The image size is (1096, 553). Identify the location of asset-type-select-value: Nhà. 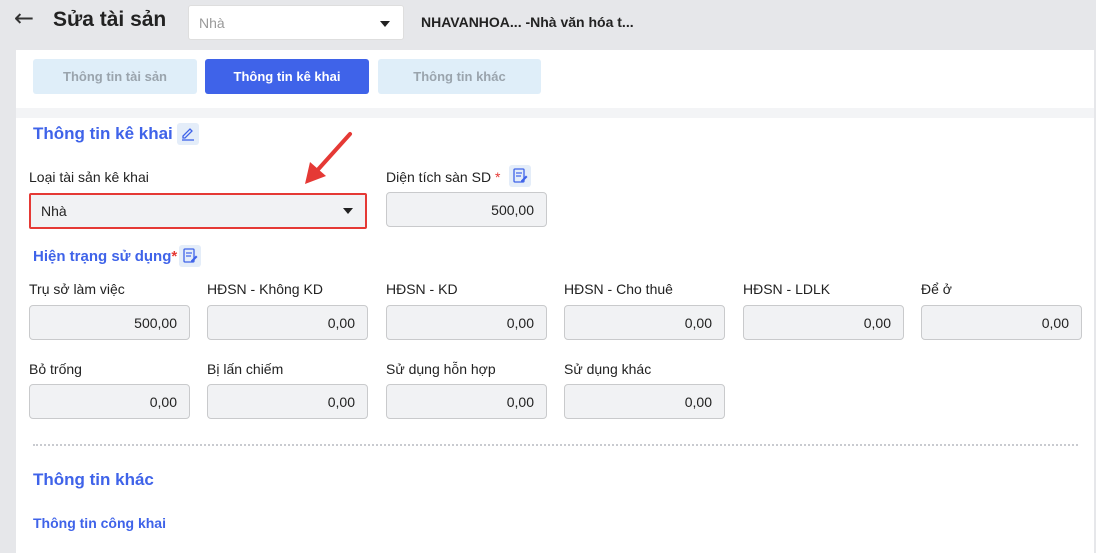
(54, 211).